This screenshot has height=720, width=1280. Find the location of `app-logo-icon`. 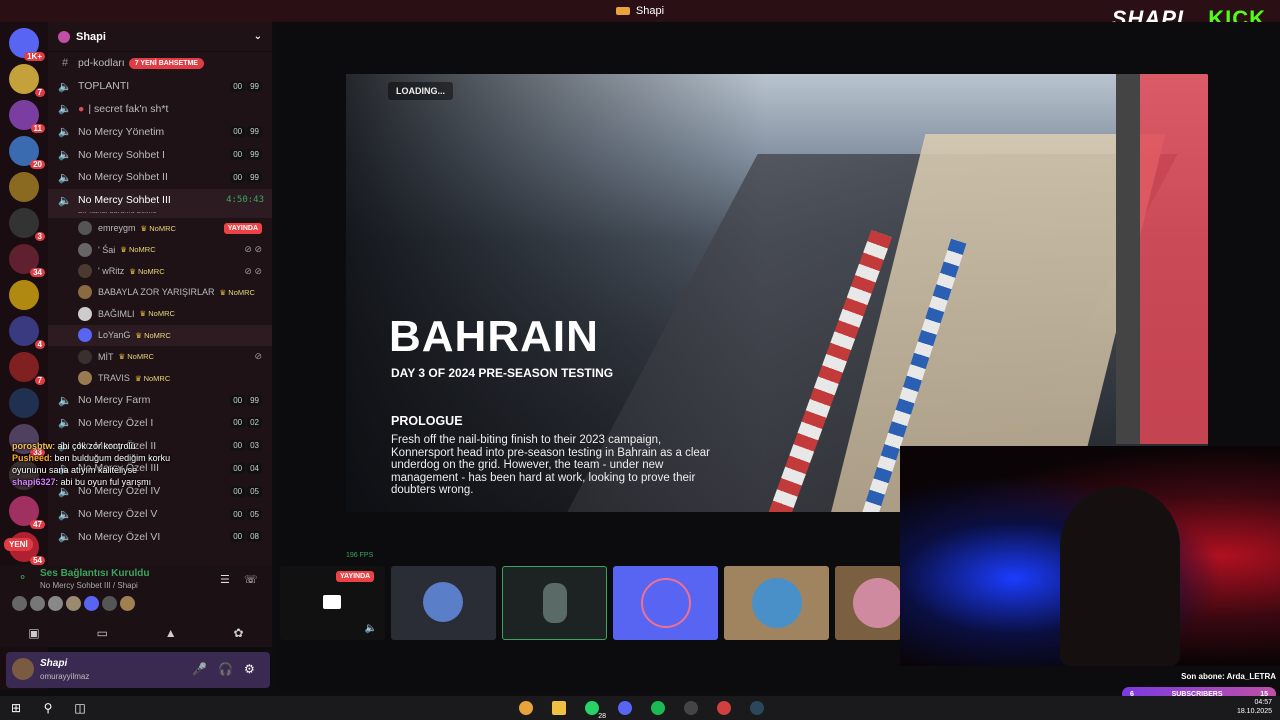

app-logo-icon is located at coordinates (622, 11).